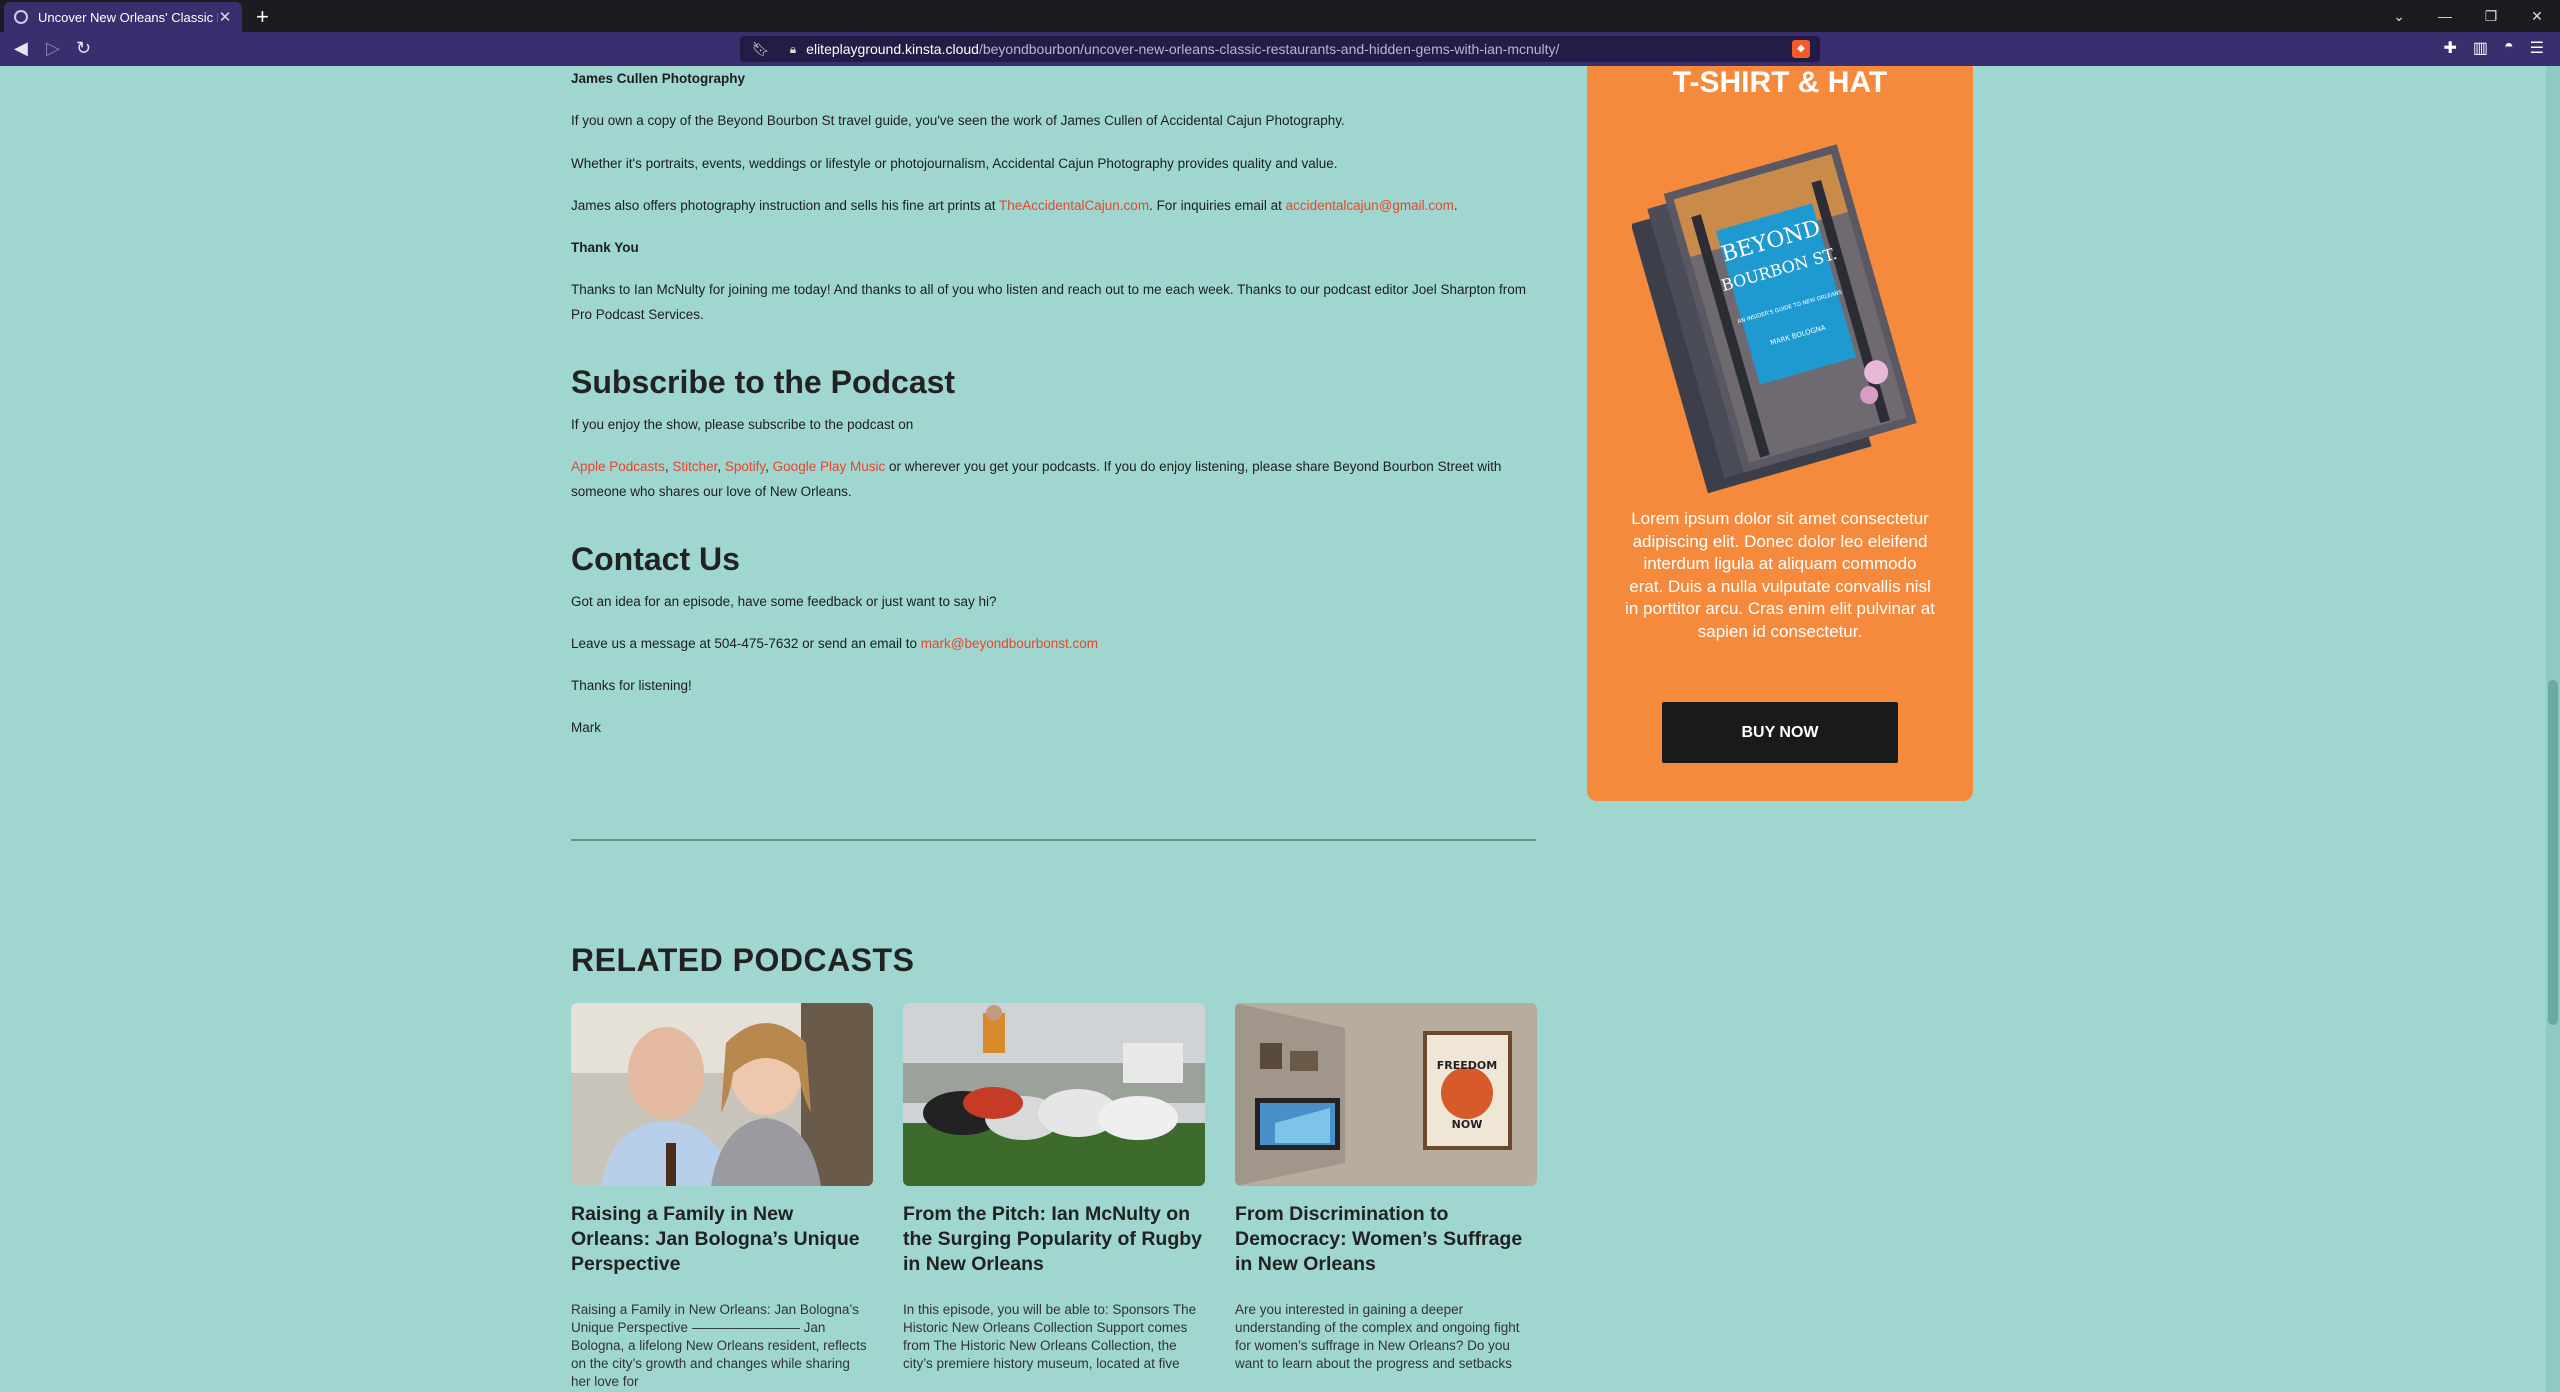  I want to click on photographer-text-end: ., so click(1455, 205).